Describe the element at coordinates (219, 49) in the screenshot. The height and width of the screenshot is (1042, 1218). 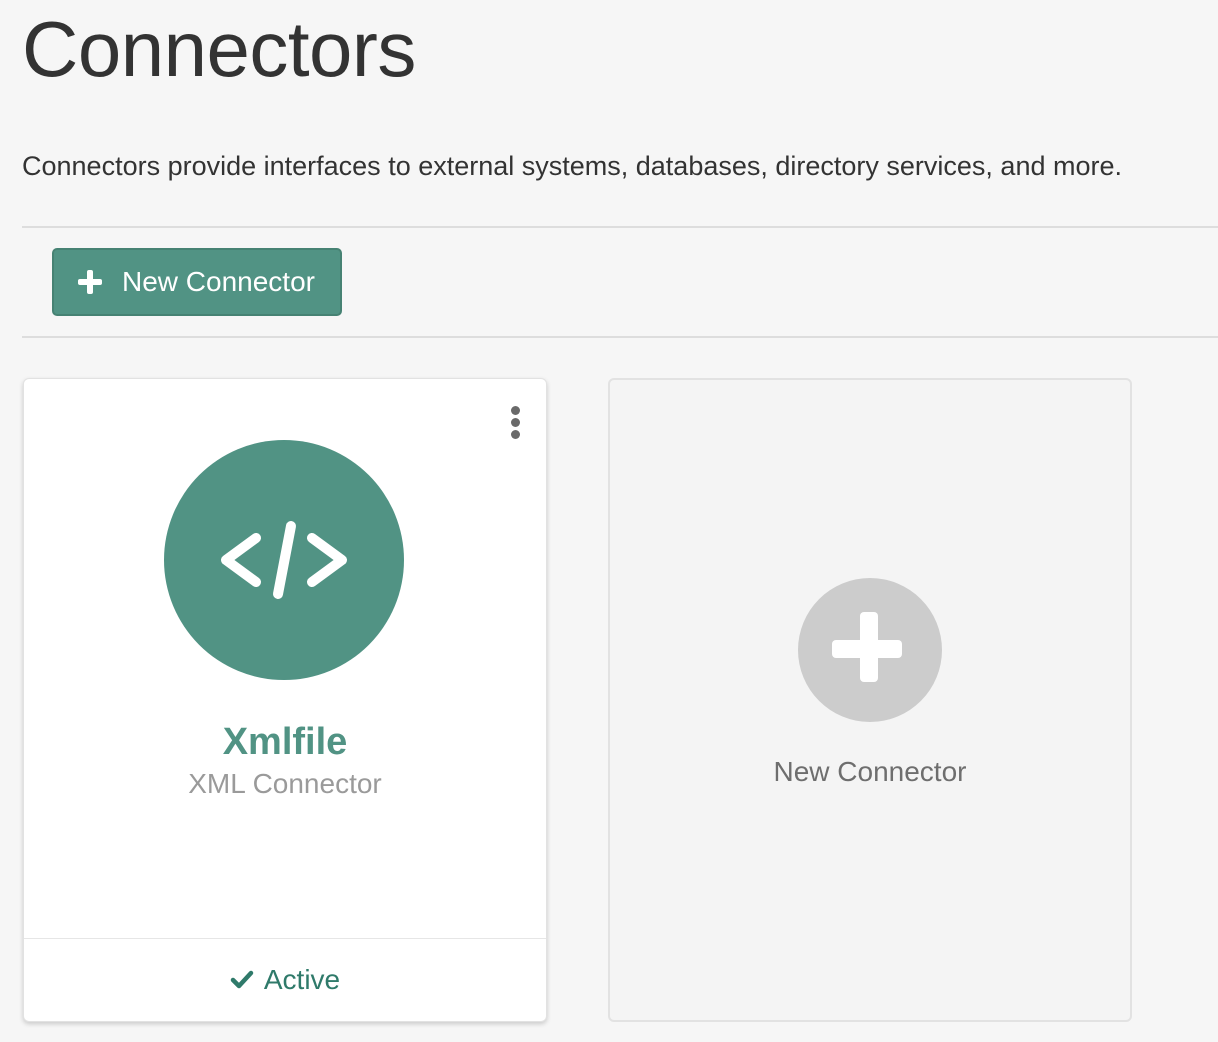
I see `page-title: Connectors` at that location.